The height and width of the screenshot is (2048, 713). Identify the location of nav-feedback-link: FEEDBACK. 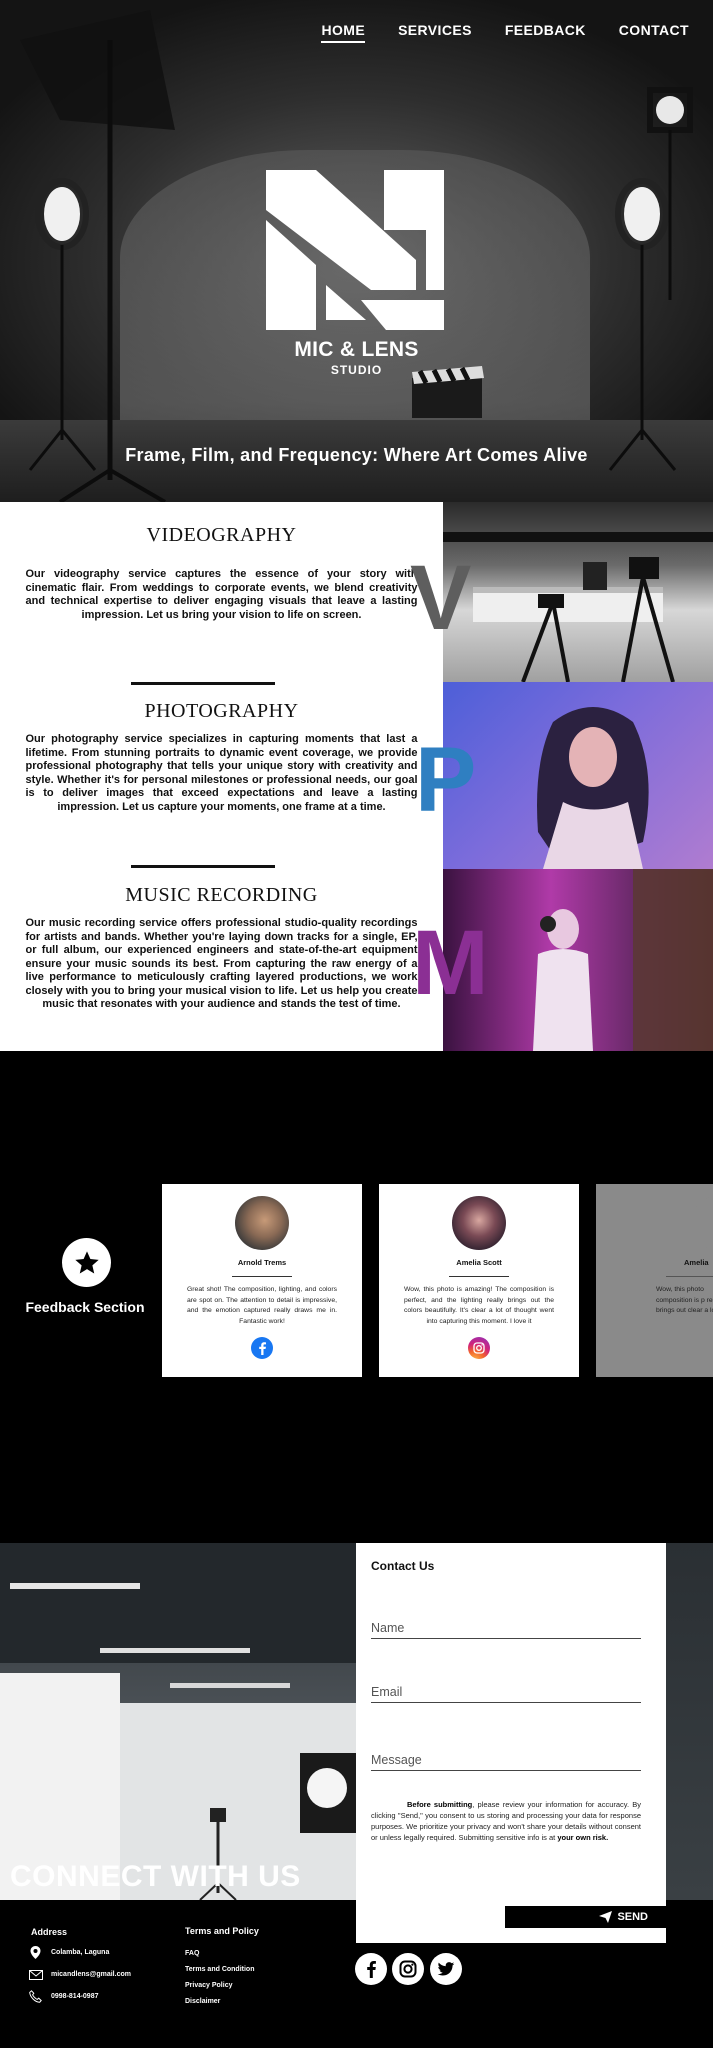
(545, 32).